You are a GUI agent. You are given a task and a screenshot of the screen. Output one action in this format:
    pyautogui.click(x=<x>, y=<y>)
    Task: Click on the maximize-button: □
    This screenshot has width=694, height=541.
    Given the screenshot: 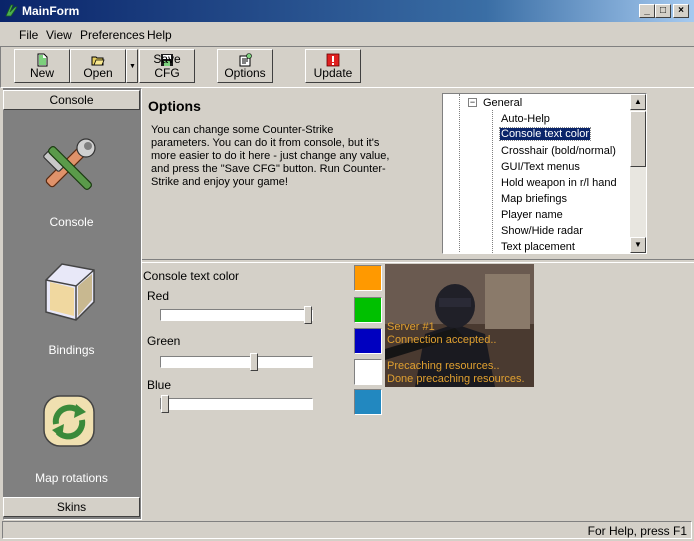 What is the action you would take?
    pyautogui.click(x=663, y=11)
    